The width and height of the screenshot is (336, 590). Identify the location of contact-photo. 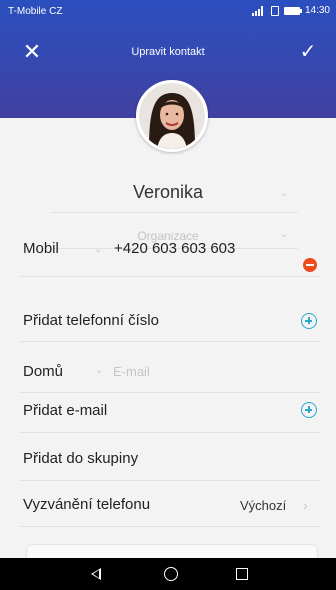
(172, 116).